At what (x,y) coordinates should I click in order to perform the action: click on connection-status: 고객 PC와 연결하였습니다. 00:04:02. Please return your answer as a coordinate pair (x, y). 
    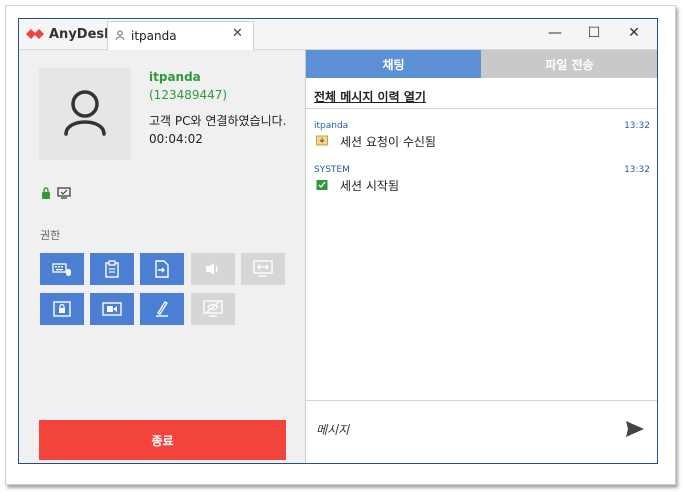
    Looking at the image, I should click on (218, 130).